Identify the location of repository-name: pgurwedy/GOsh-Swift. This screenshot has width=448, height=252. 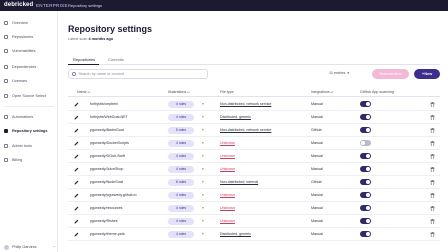
(107, 156).